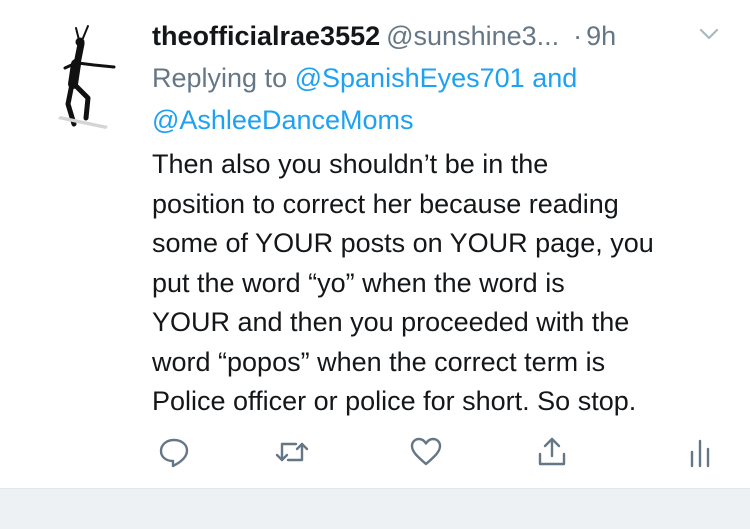 This screenshot has width=750, height=529. I want to click on analytics-icon, so click(700, 453).